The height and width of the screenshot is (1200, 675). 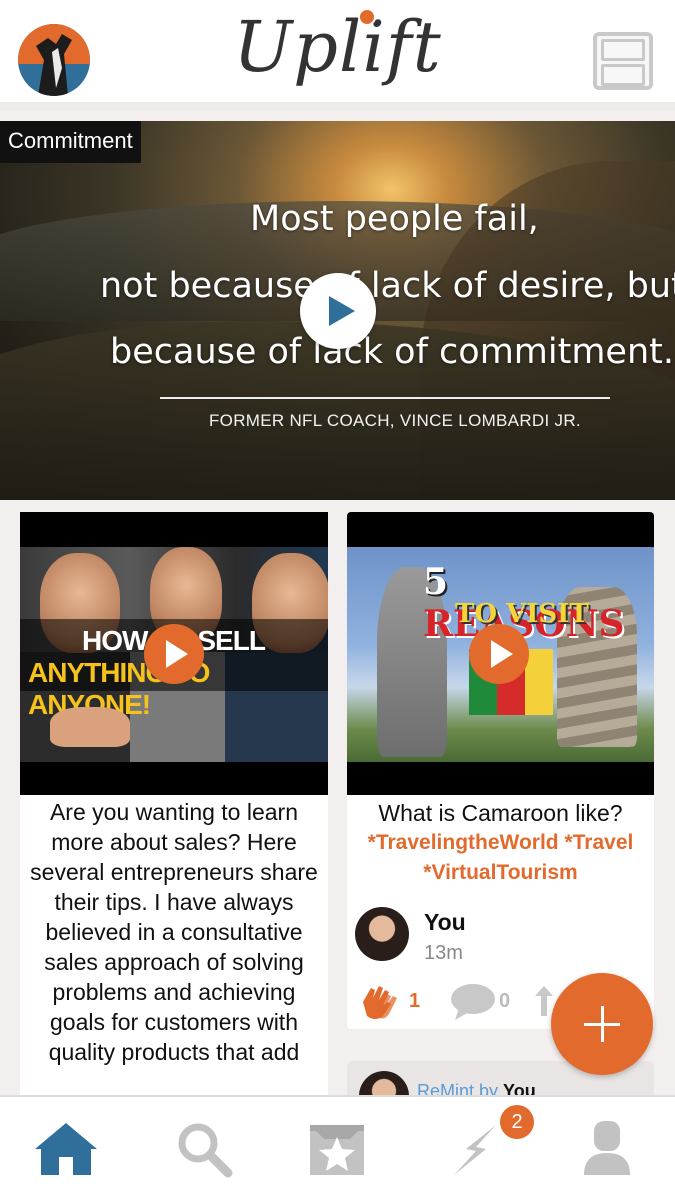 I want to click on lightning-icon, so click(x=475, y=1150).